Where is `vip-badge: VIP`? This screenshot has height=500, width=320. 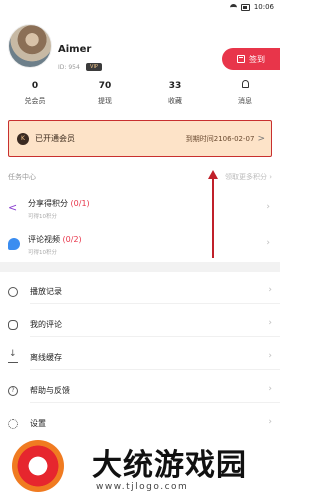 vip-badge: VIP is located at coordinates (94, 67).